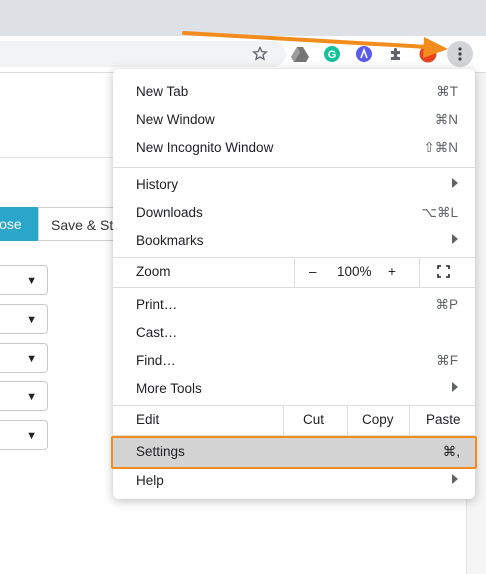 The width and height of the screenshot is (486, 574). What do you see at coordinates (294, 304) in the screenshot?
I see `menu-item-print: Print… ⌘P` at bounding box center [294, 304].